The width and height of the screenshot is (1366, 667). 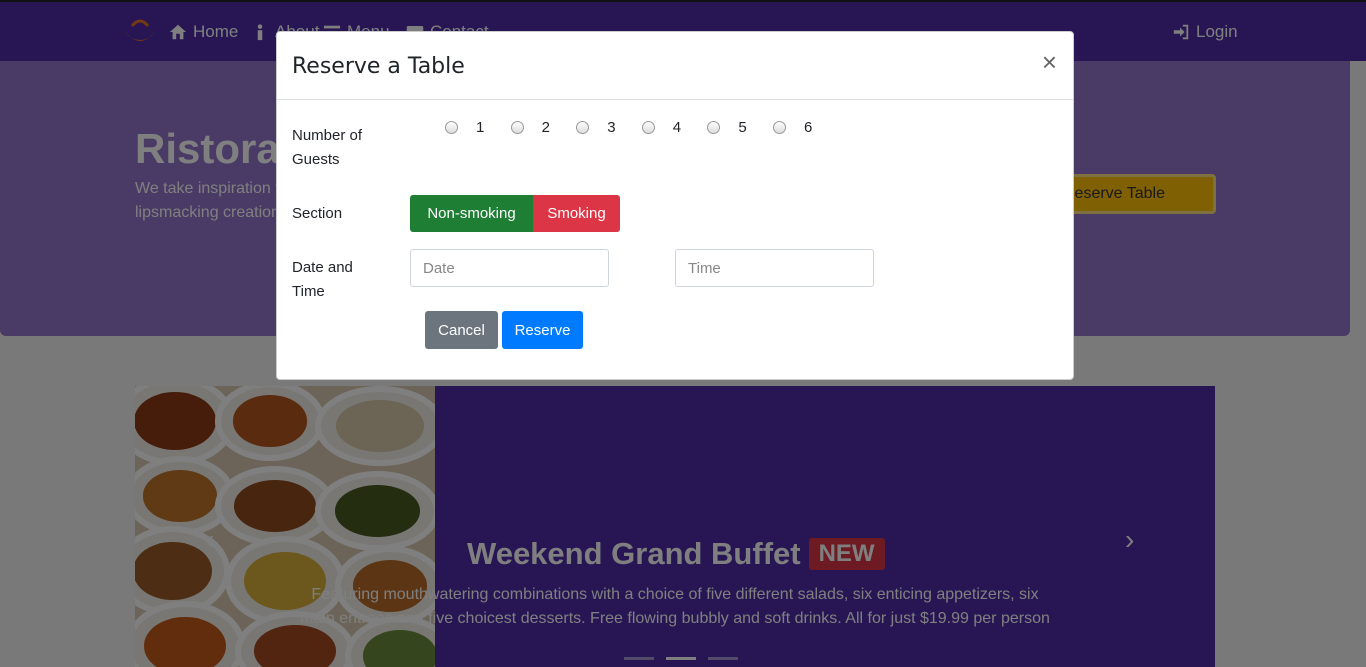 I want to click on section-label: Section, so click(x=317, y=213).